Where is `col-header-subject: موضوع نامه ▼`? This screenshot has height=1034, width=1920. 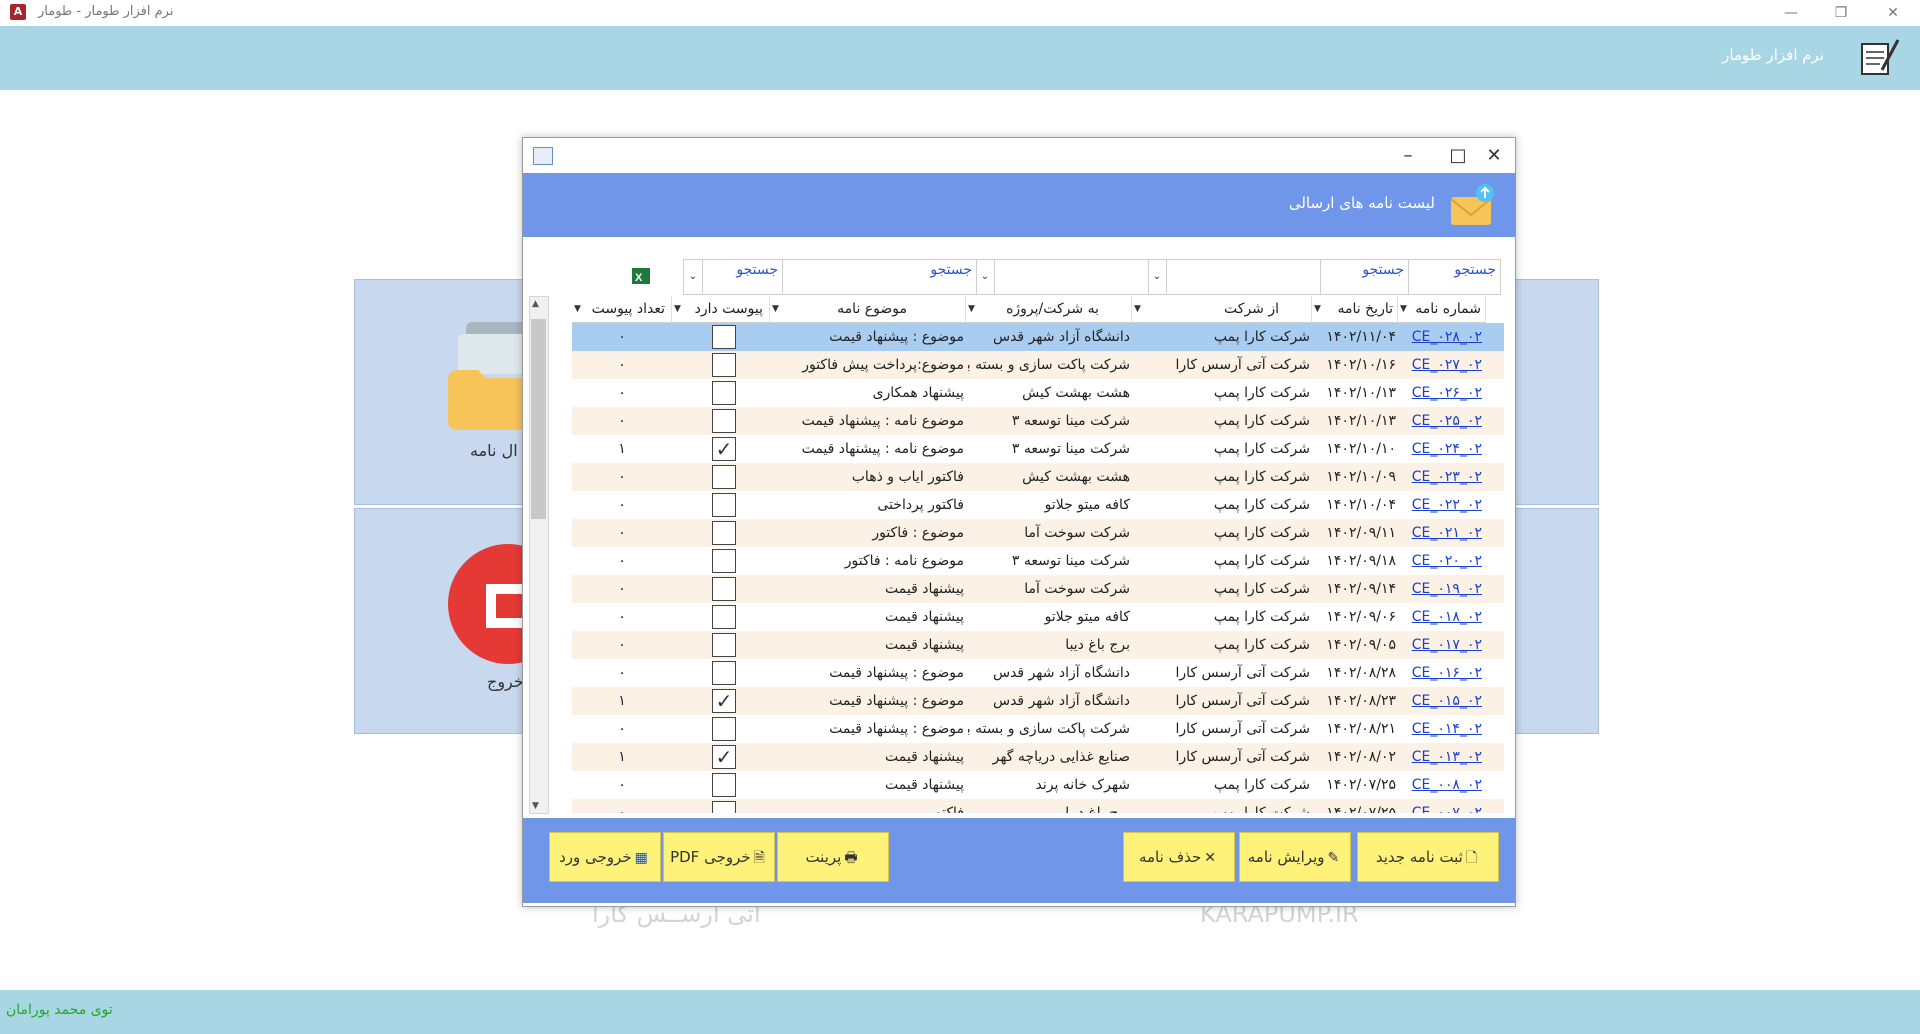
col-header-subject: موضوع نامه ▼ is located at coordinates (867, 309).